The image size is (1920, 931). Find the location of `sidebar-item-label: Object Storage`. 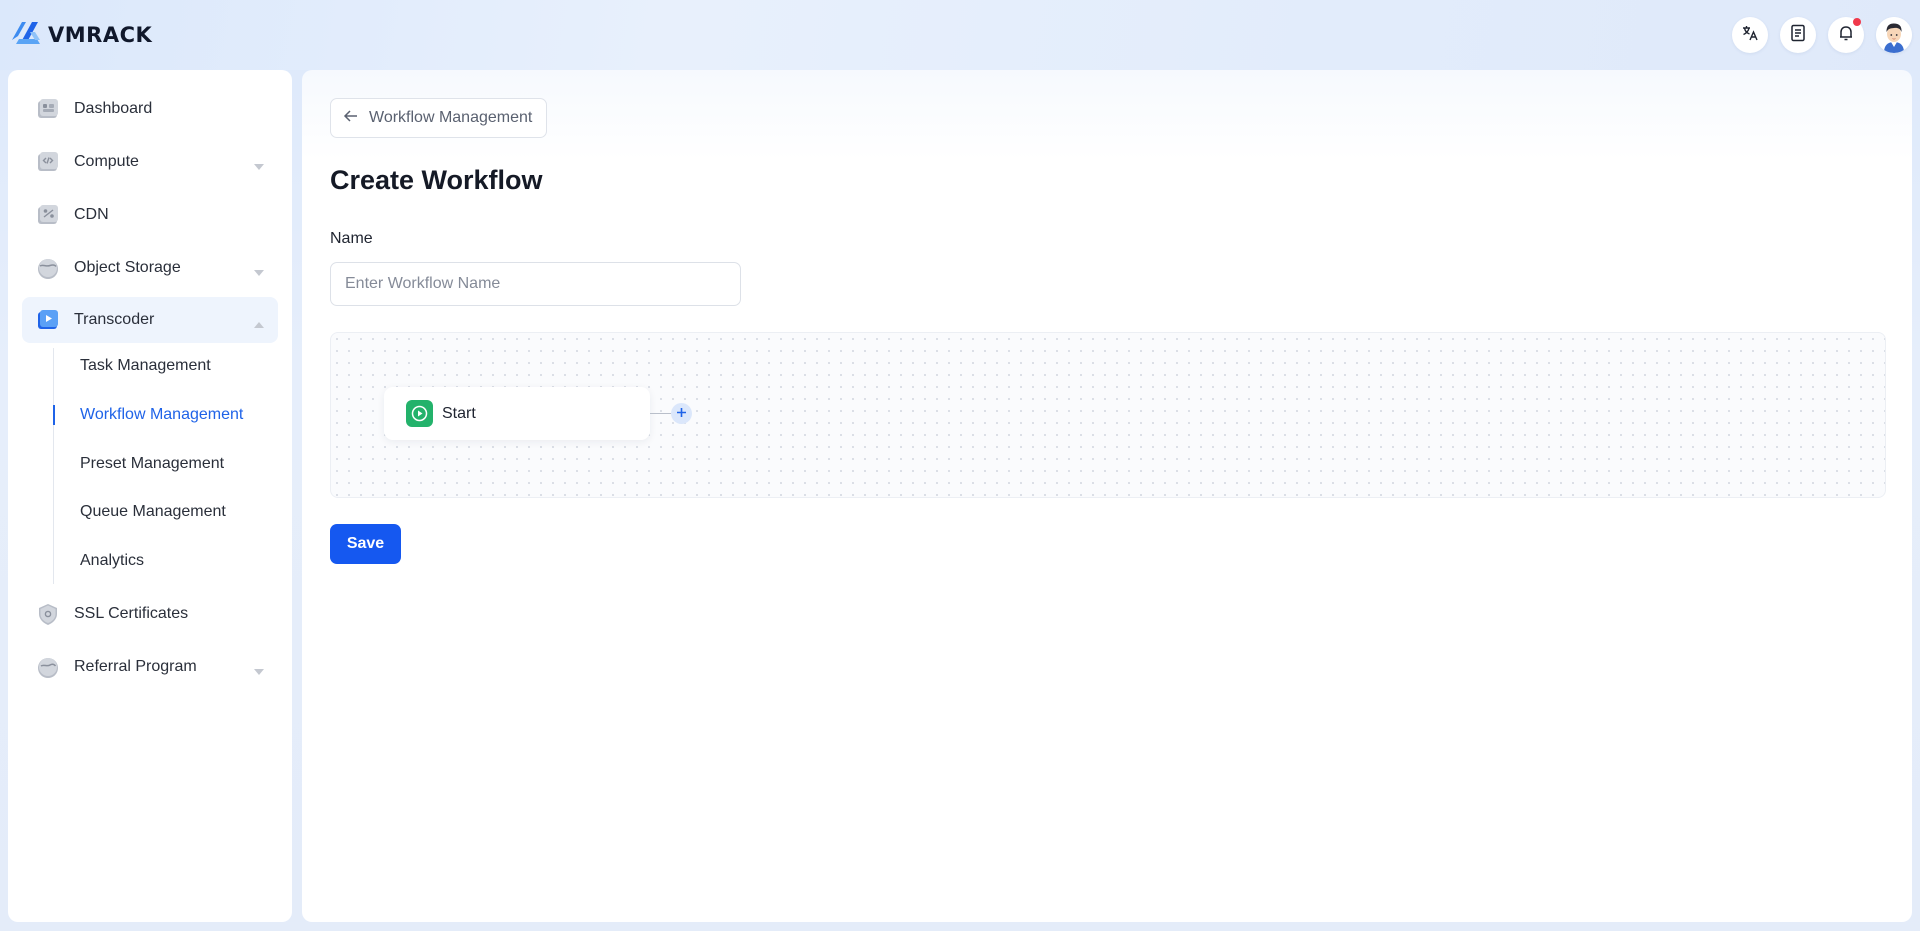

sidebar-item-label: Object Storage is located at coordinates (127, 267).